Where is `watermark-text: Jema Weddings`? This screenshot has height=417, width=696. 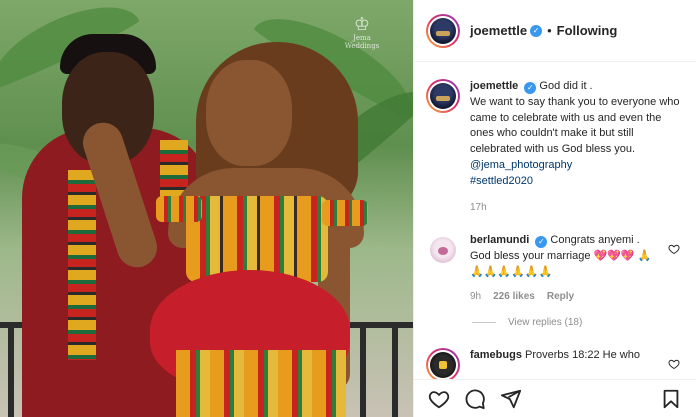 watermark-text: Jema Weddings is located at coordinates (362, 42).